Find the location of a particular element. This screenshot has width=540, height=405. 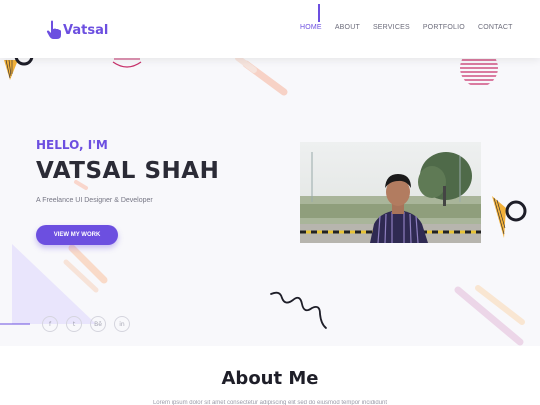

nav-item-services: SERVICES is located at coordinates (391, 27).